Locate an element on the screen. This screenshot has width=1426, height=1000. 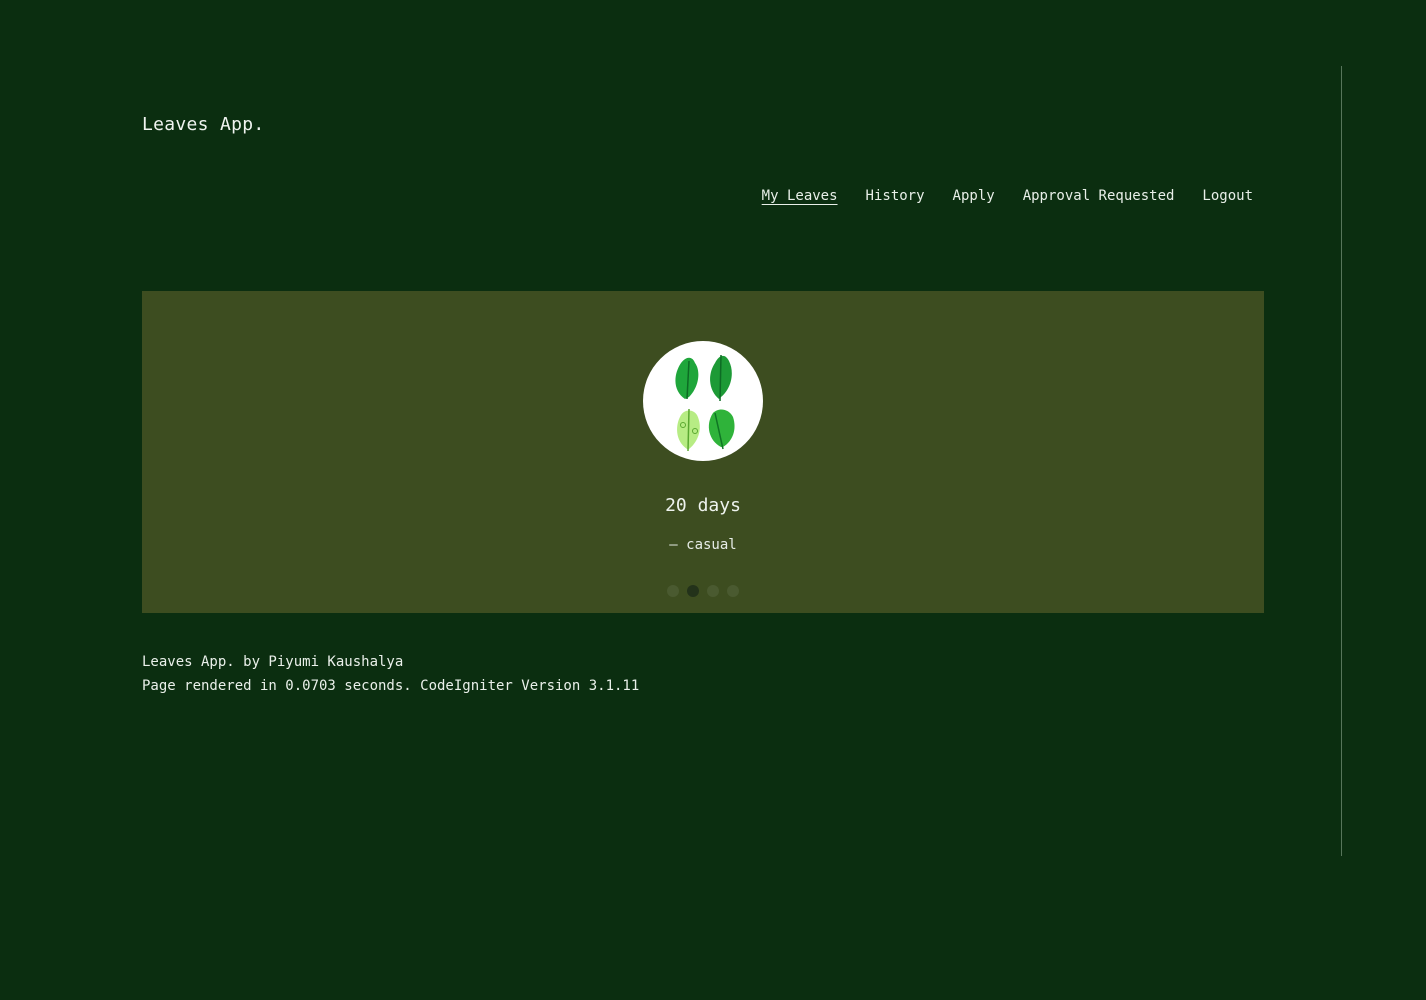
leaves-illustration-icon is located at coordinates (703, 401).